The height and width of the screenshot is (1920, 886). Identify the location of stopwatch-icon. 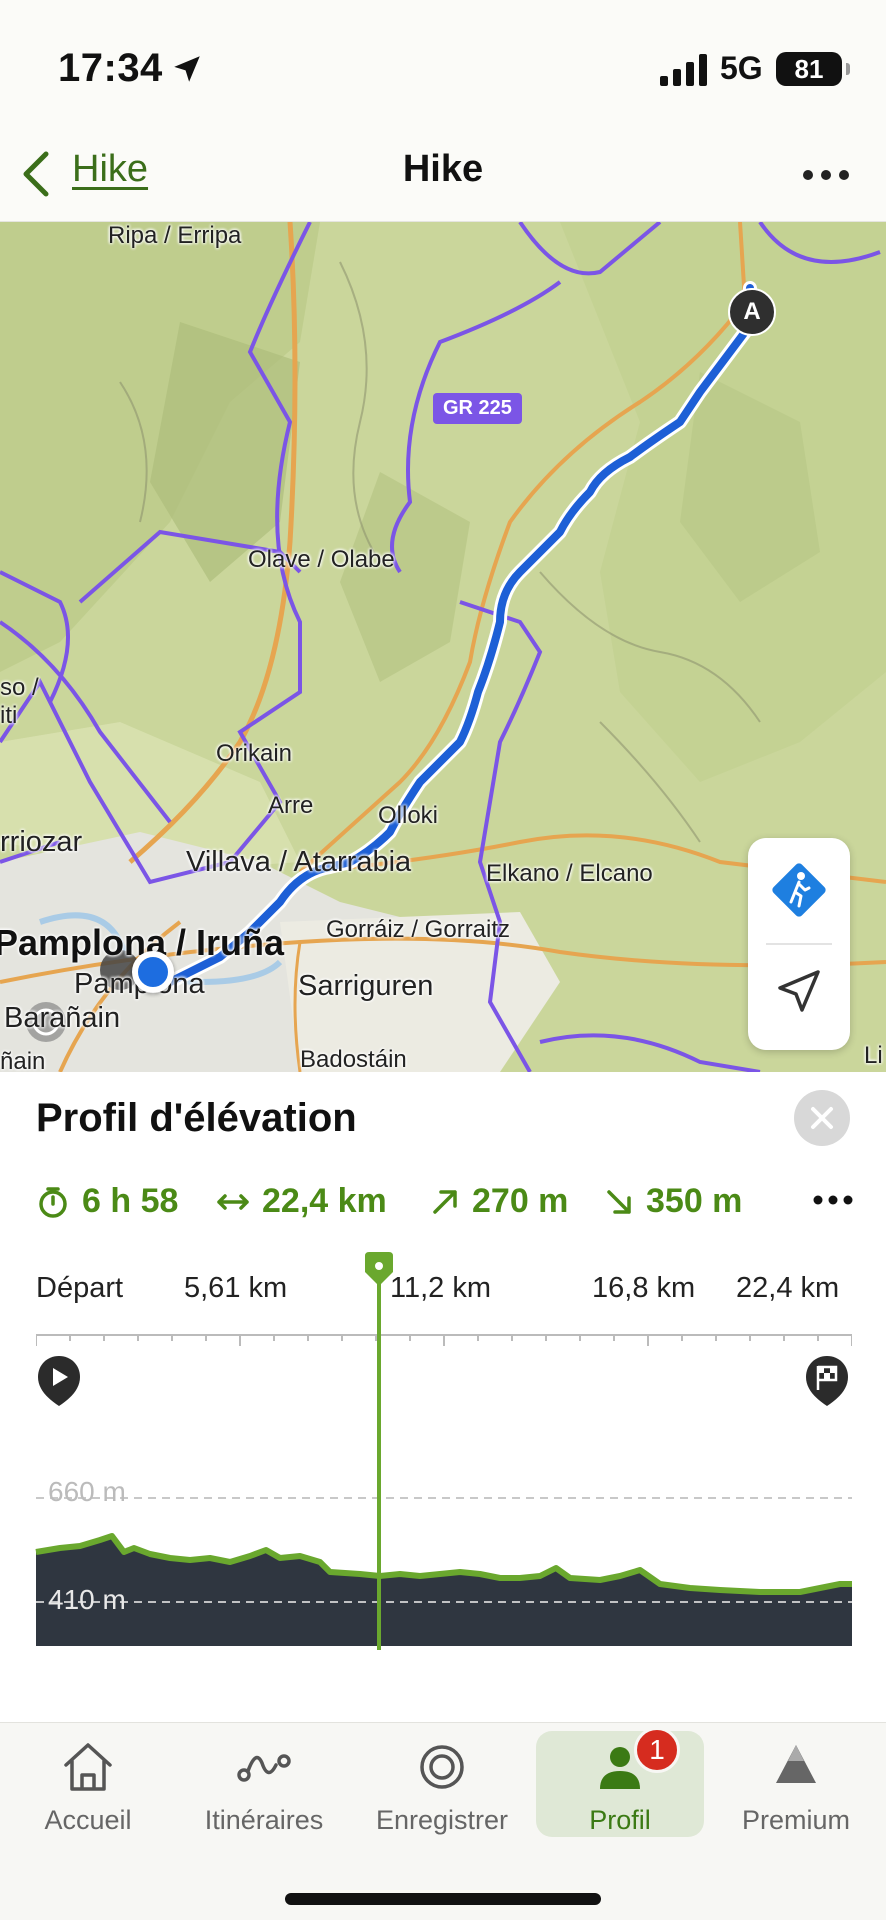
(53, 1202).